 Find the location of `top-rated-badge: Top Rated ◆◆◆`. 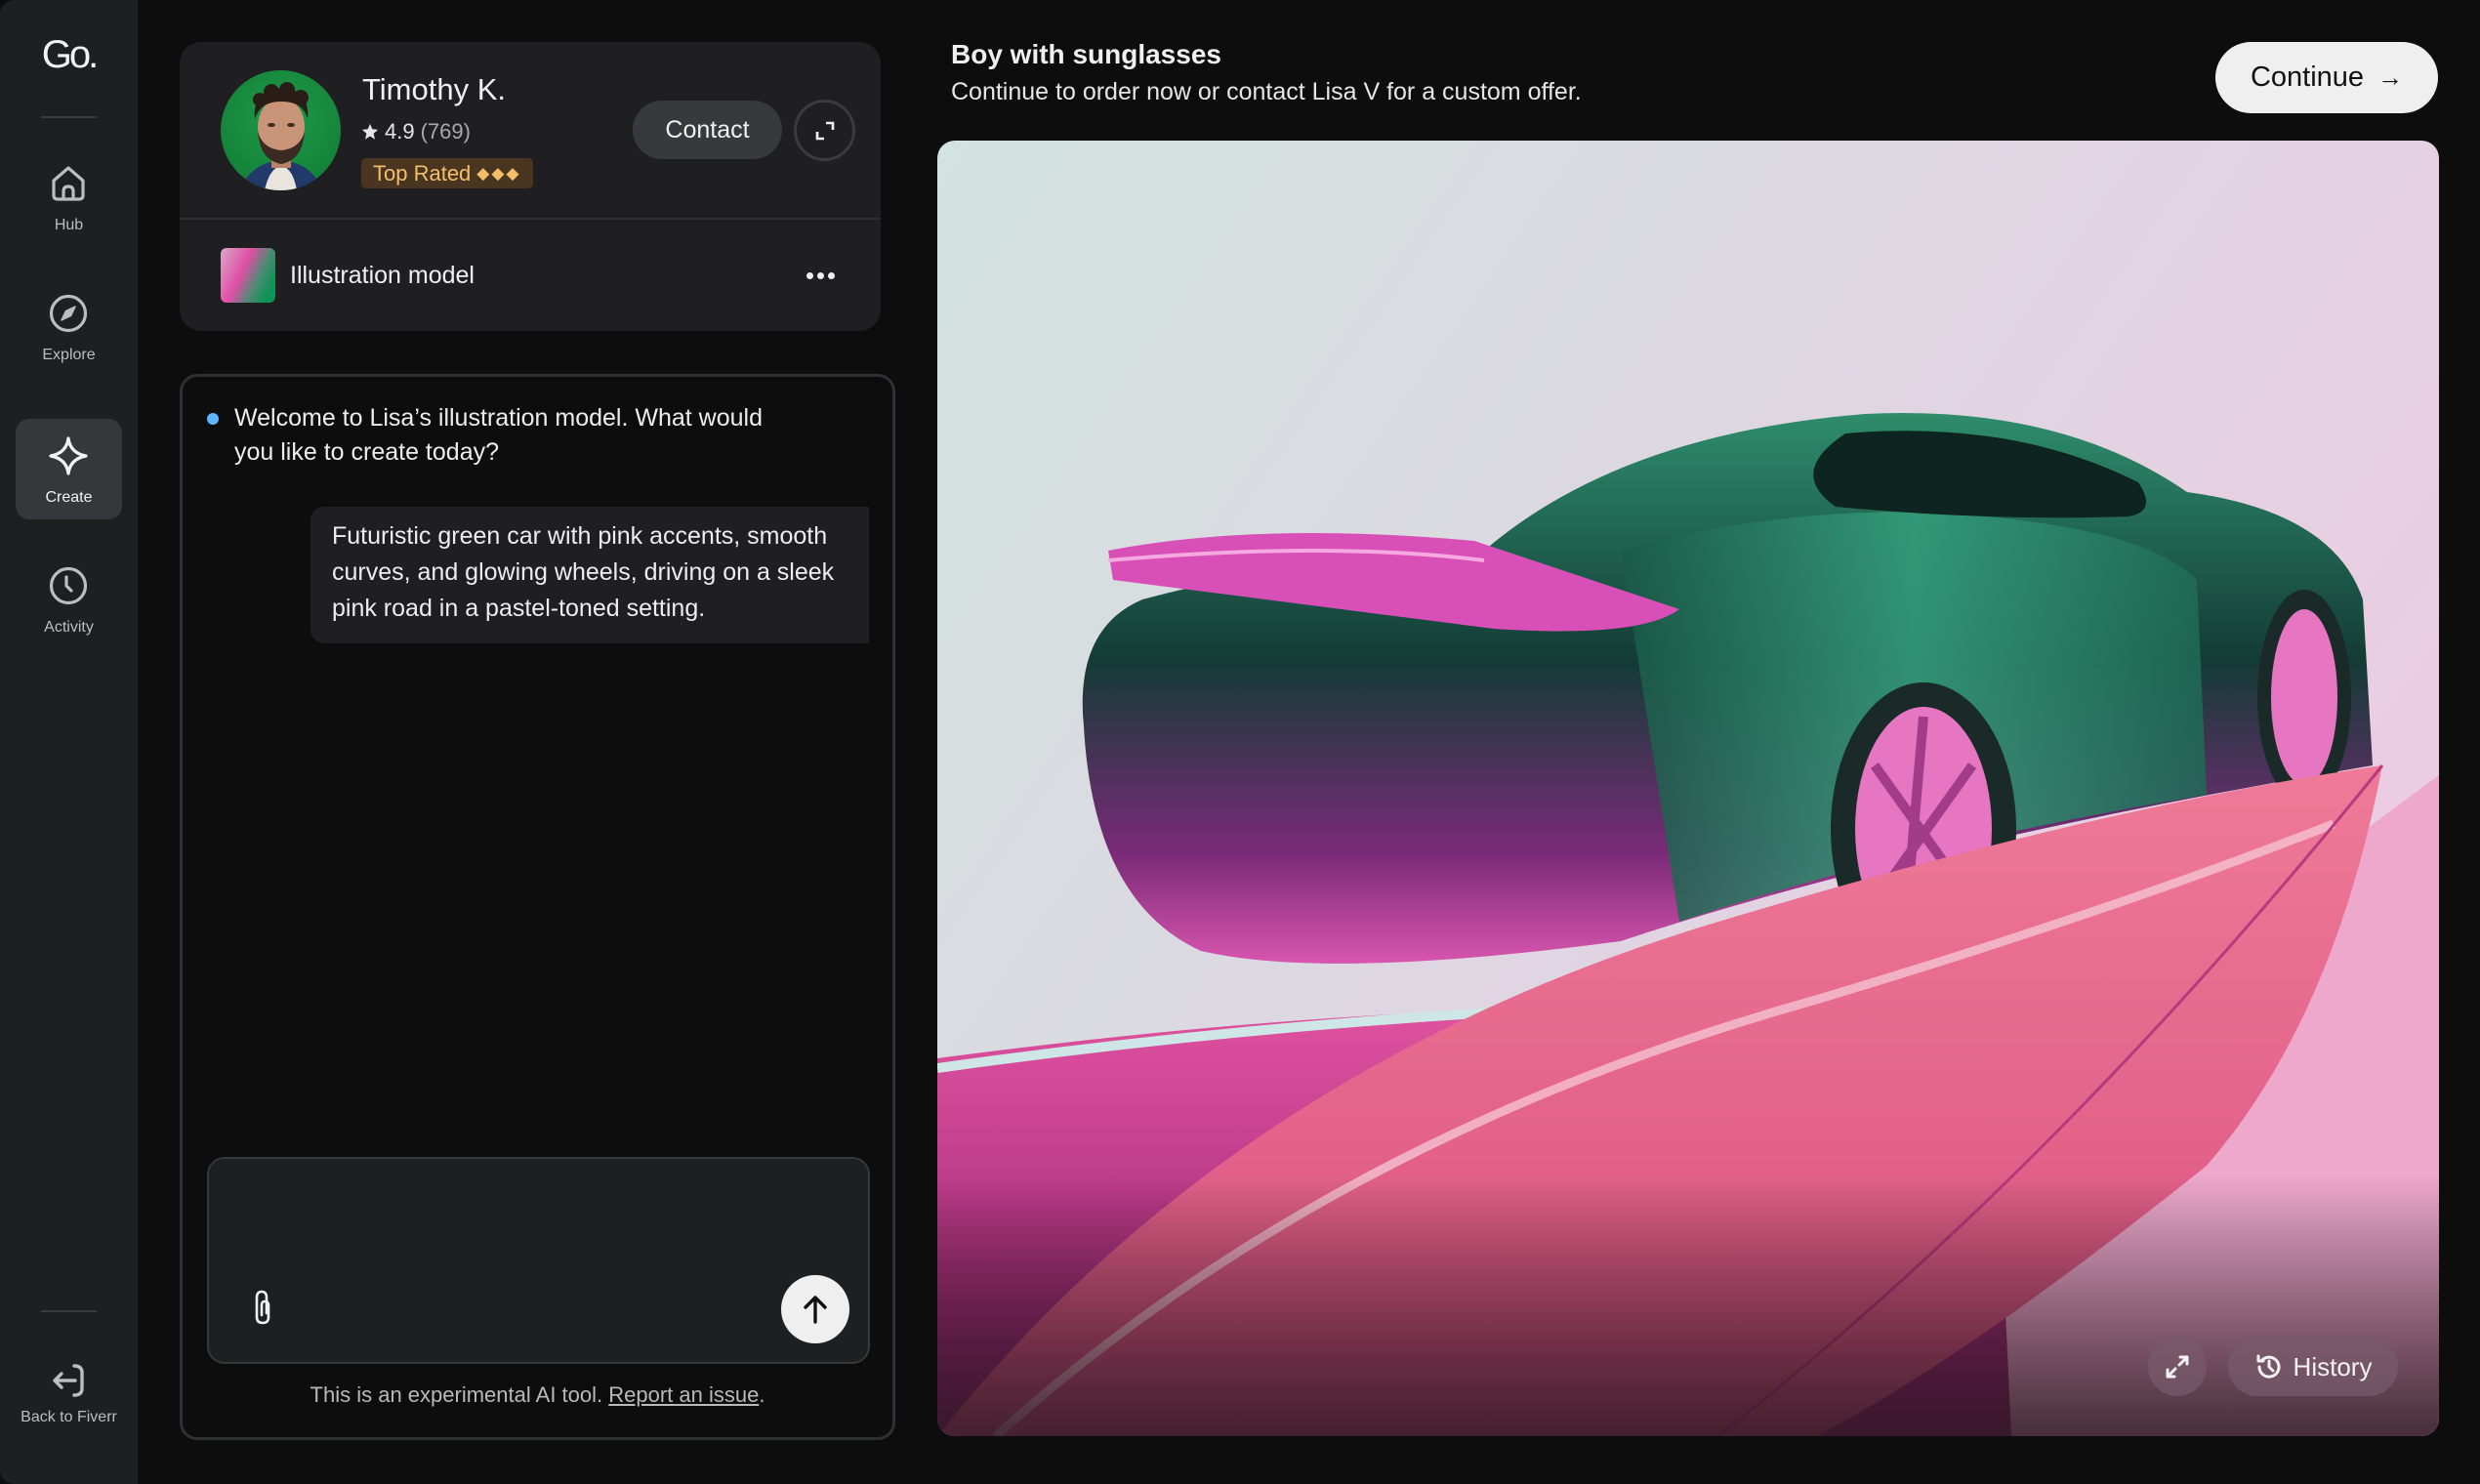

top-rated-badge: Top Rated ◆◆◆ is located at coordinates (447, 173).